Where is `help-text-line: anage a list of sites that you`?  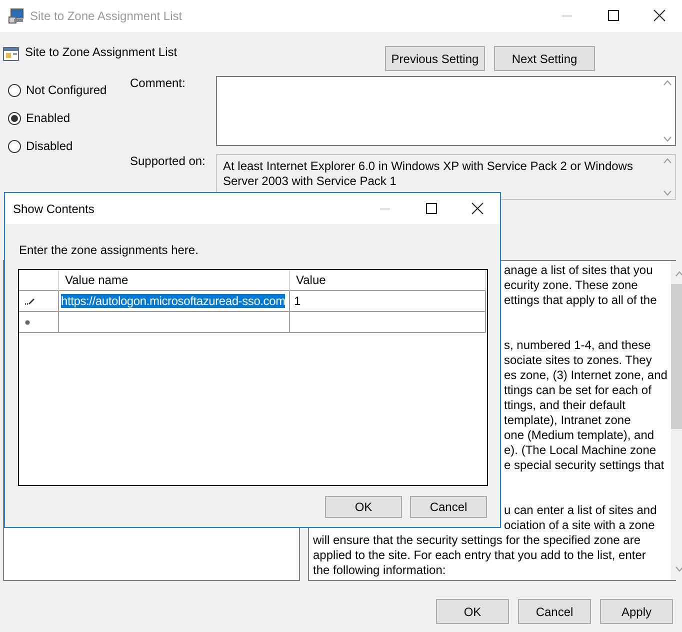
help-text-line: anage a list of sites that you is located at coordinates (578, 270).